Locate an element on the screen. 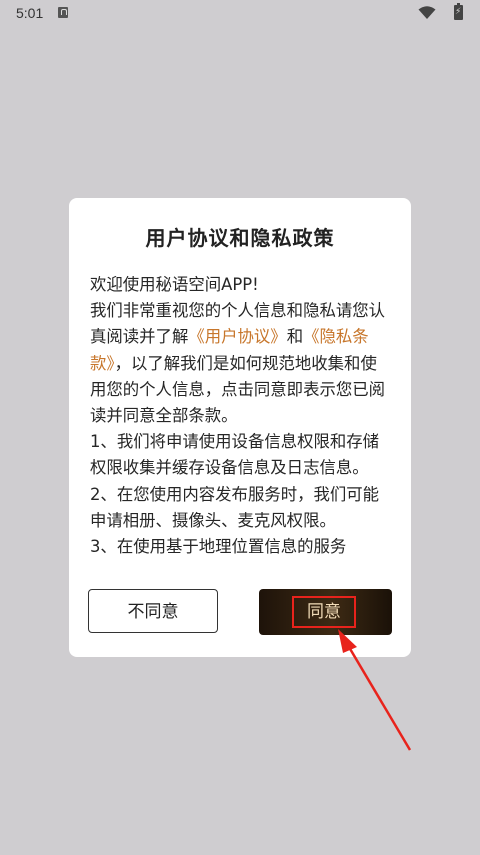  wifi-icon is located at coordinates (427, 12).